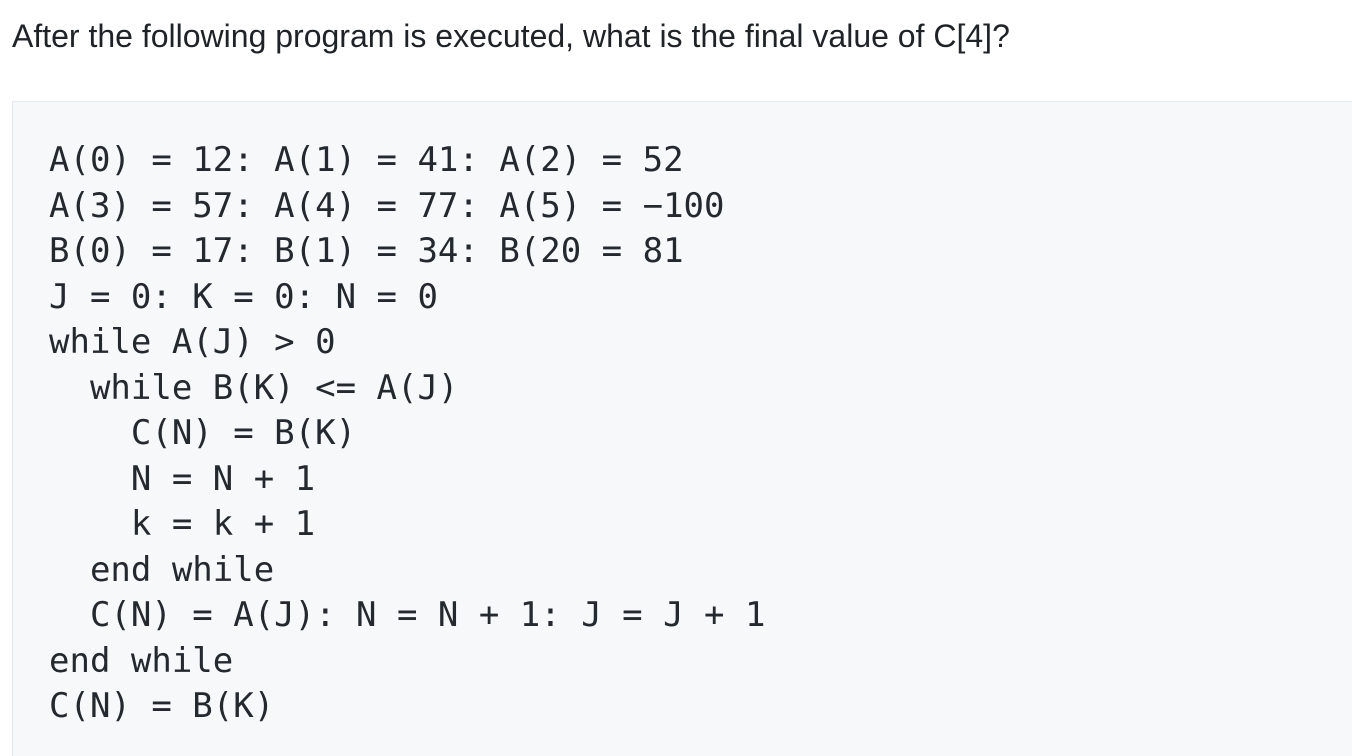 Image resolution: width=1352 pixels, height=756 pixels. Describe the element at coordinates (387, 205) in the screenshot. I see `code-line: A(3) = 57: A(4) = 77: A(5) = −100` at that location.